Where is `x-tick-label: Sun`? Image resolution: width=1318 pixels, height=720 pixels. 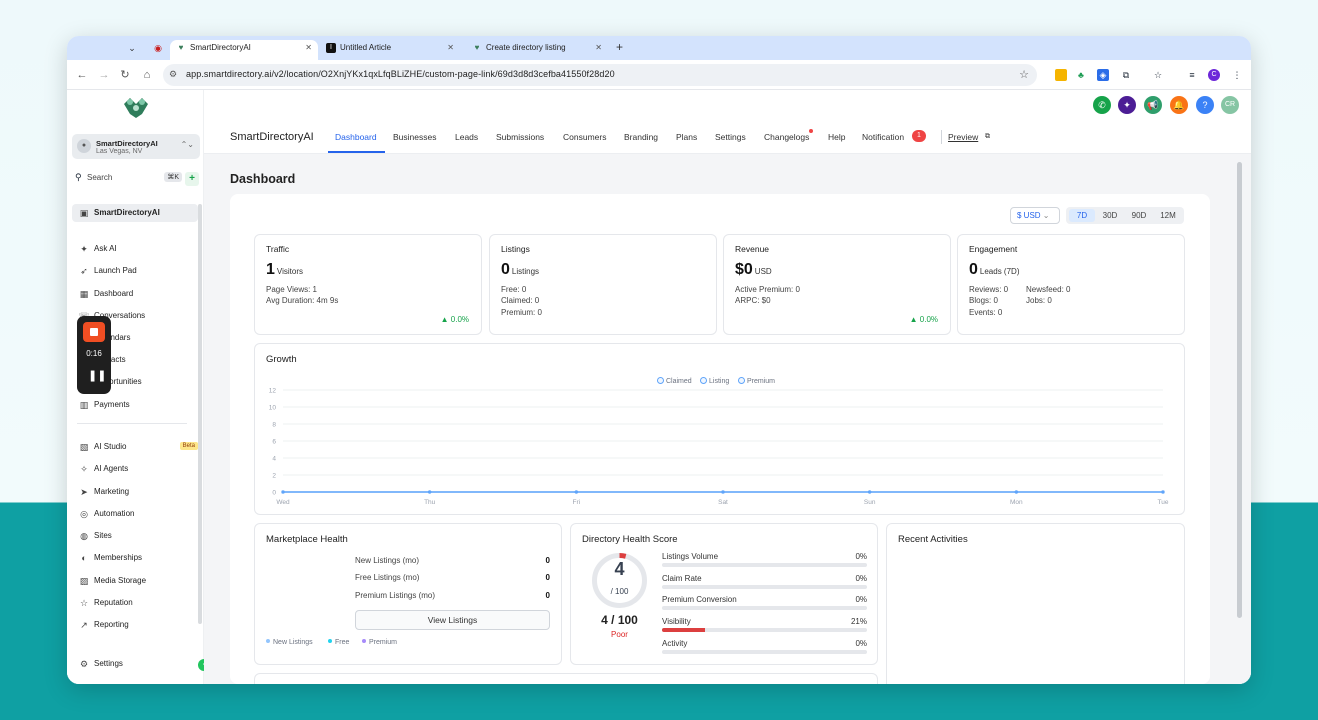
x-tick-label: Sun is located at coordinates (870, 502).